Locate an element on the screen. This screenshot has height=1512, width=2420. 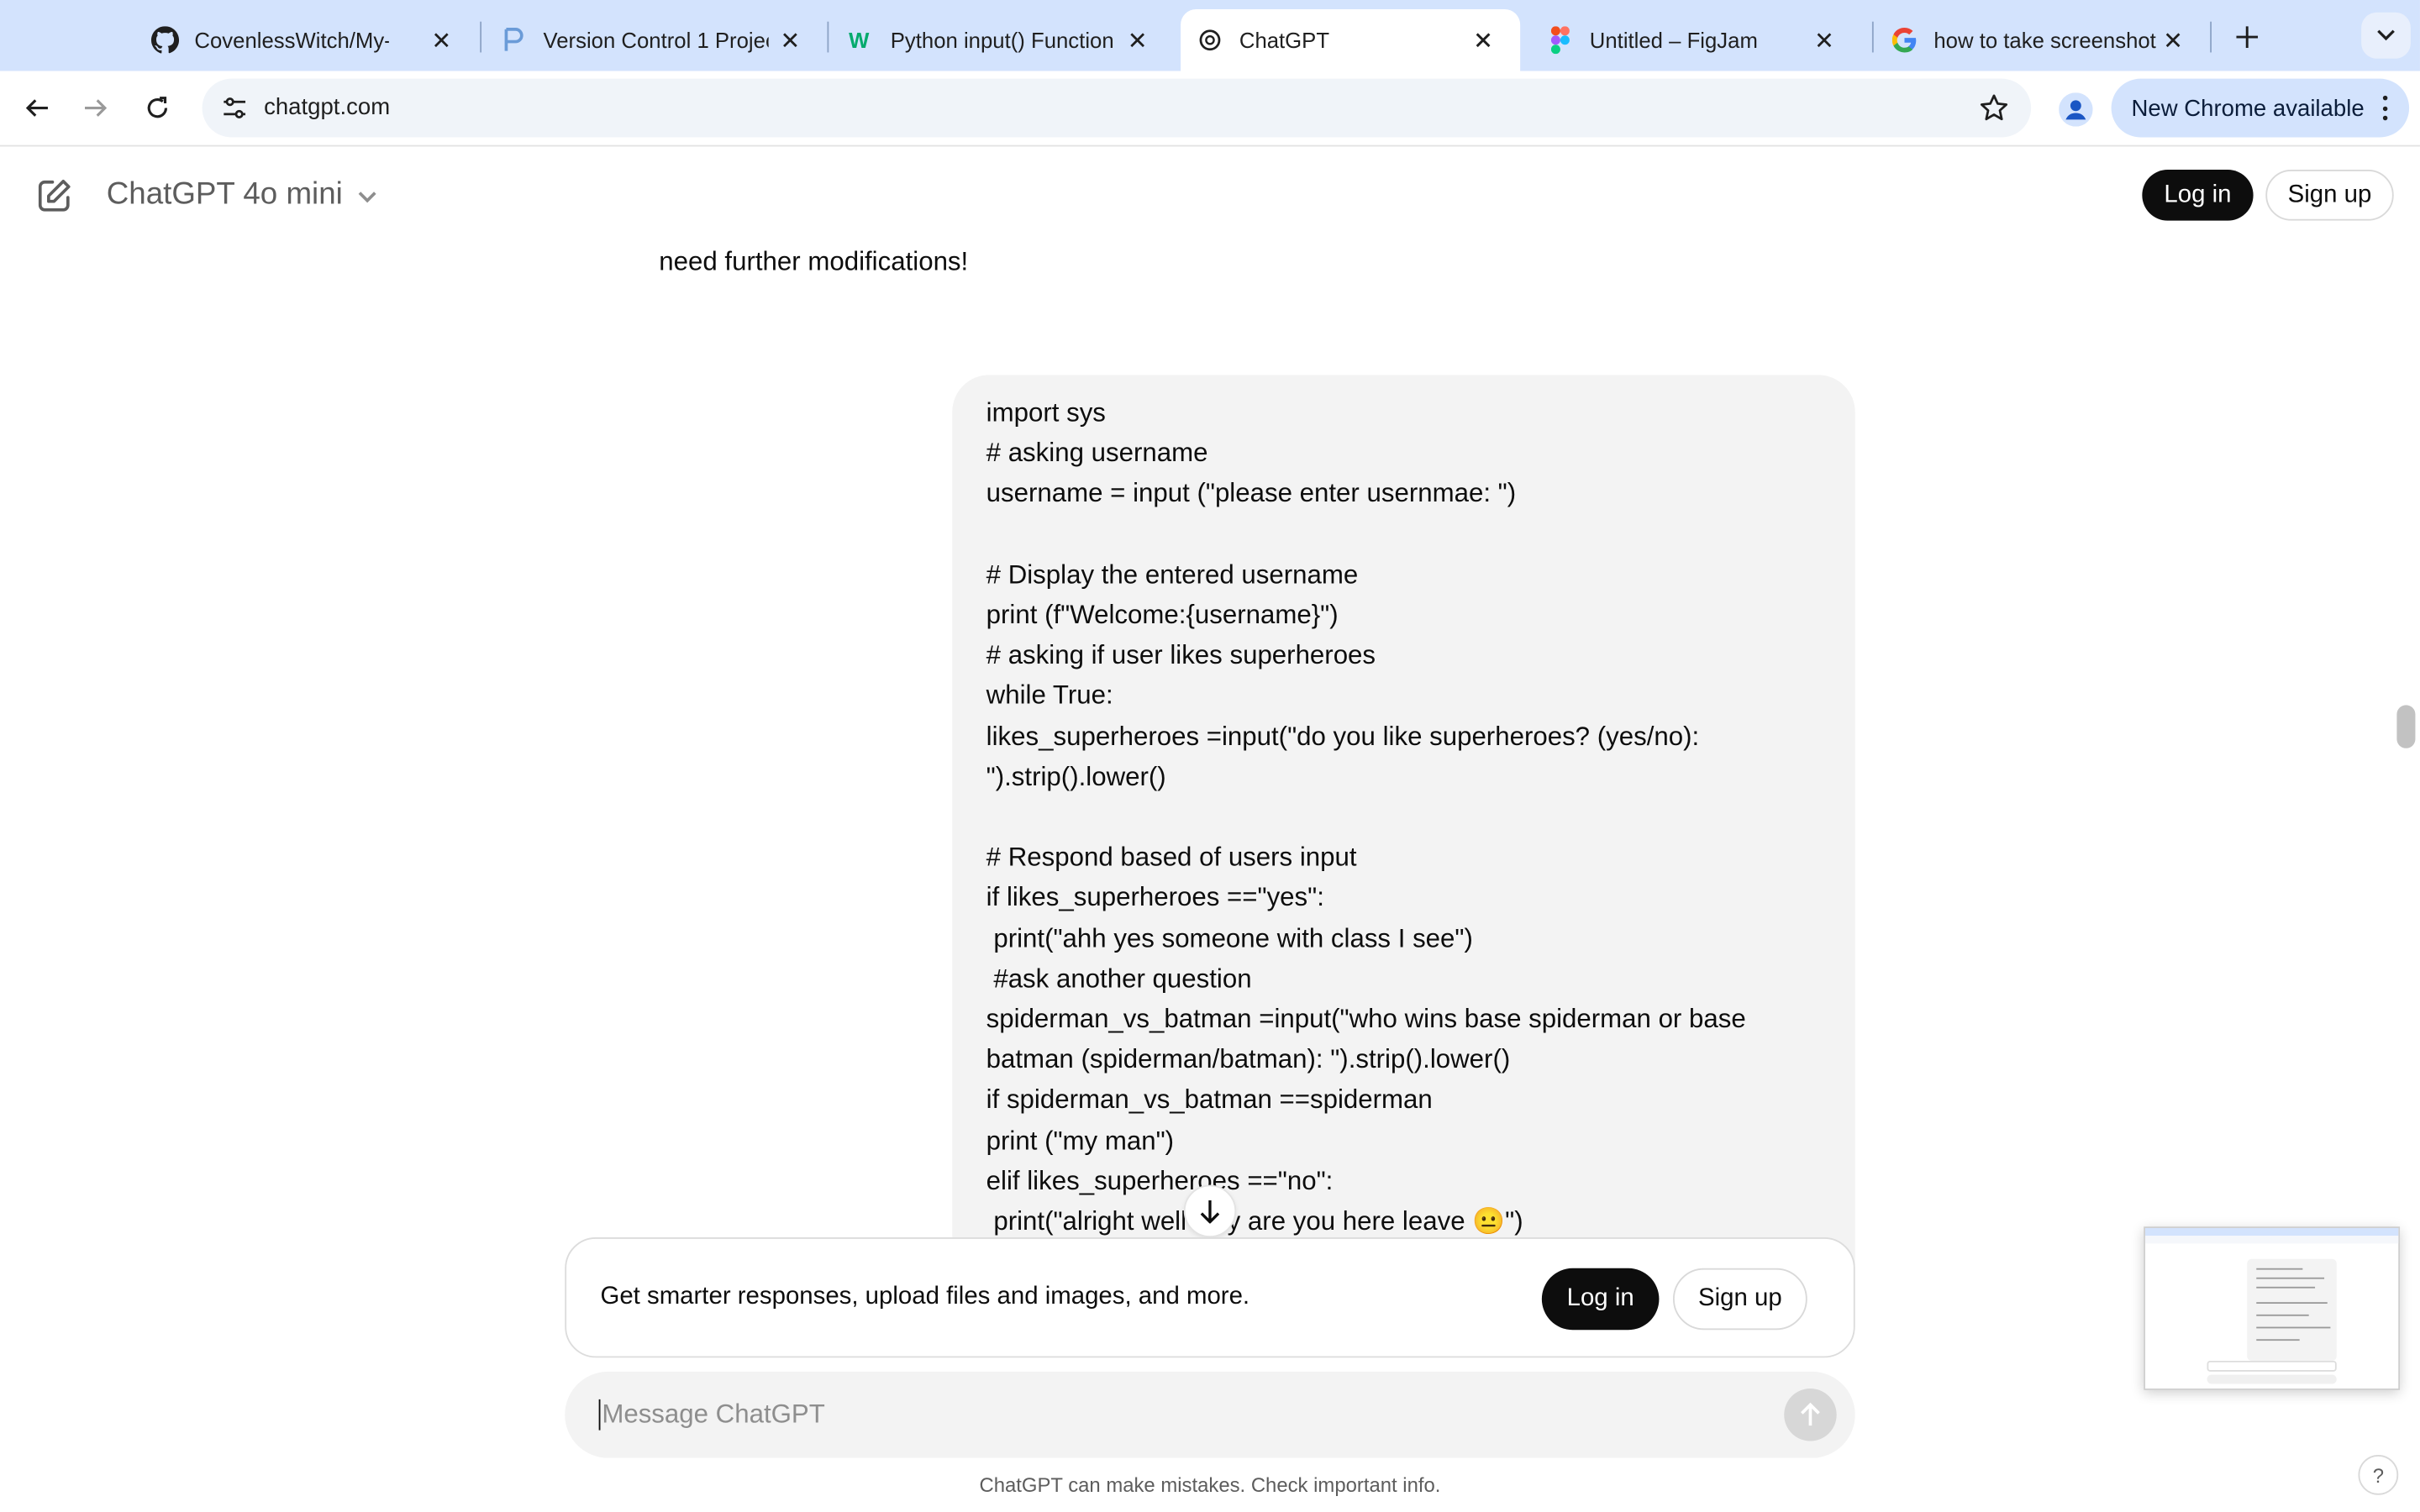
reload-button is located at coordinates (157, 108).